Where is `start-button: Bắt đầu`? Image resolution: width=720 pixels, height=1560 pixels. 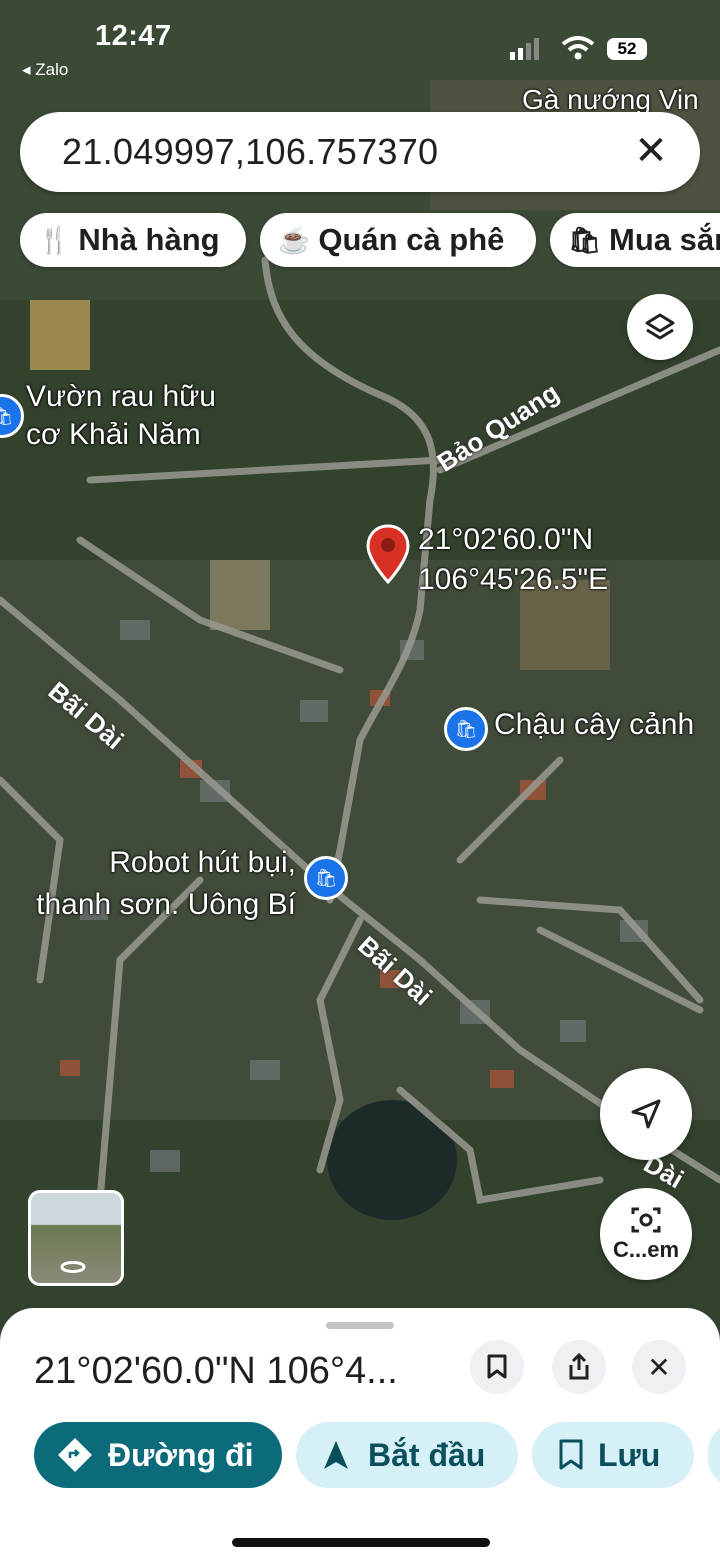
start-button: Bắt đầu is located at coordinates (407, 1455).